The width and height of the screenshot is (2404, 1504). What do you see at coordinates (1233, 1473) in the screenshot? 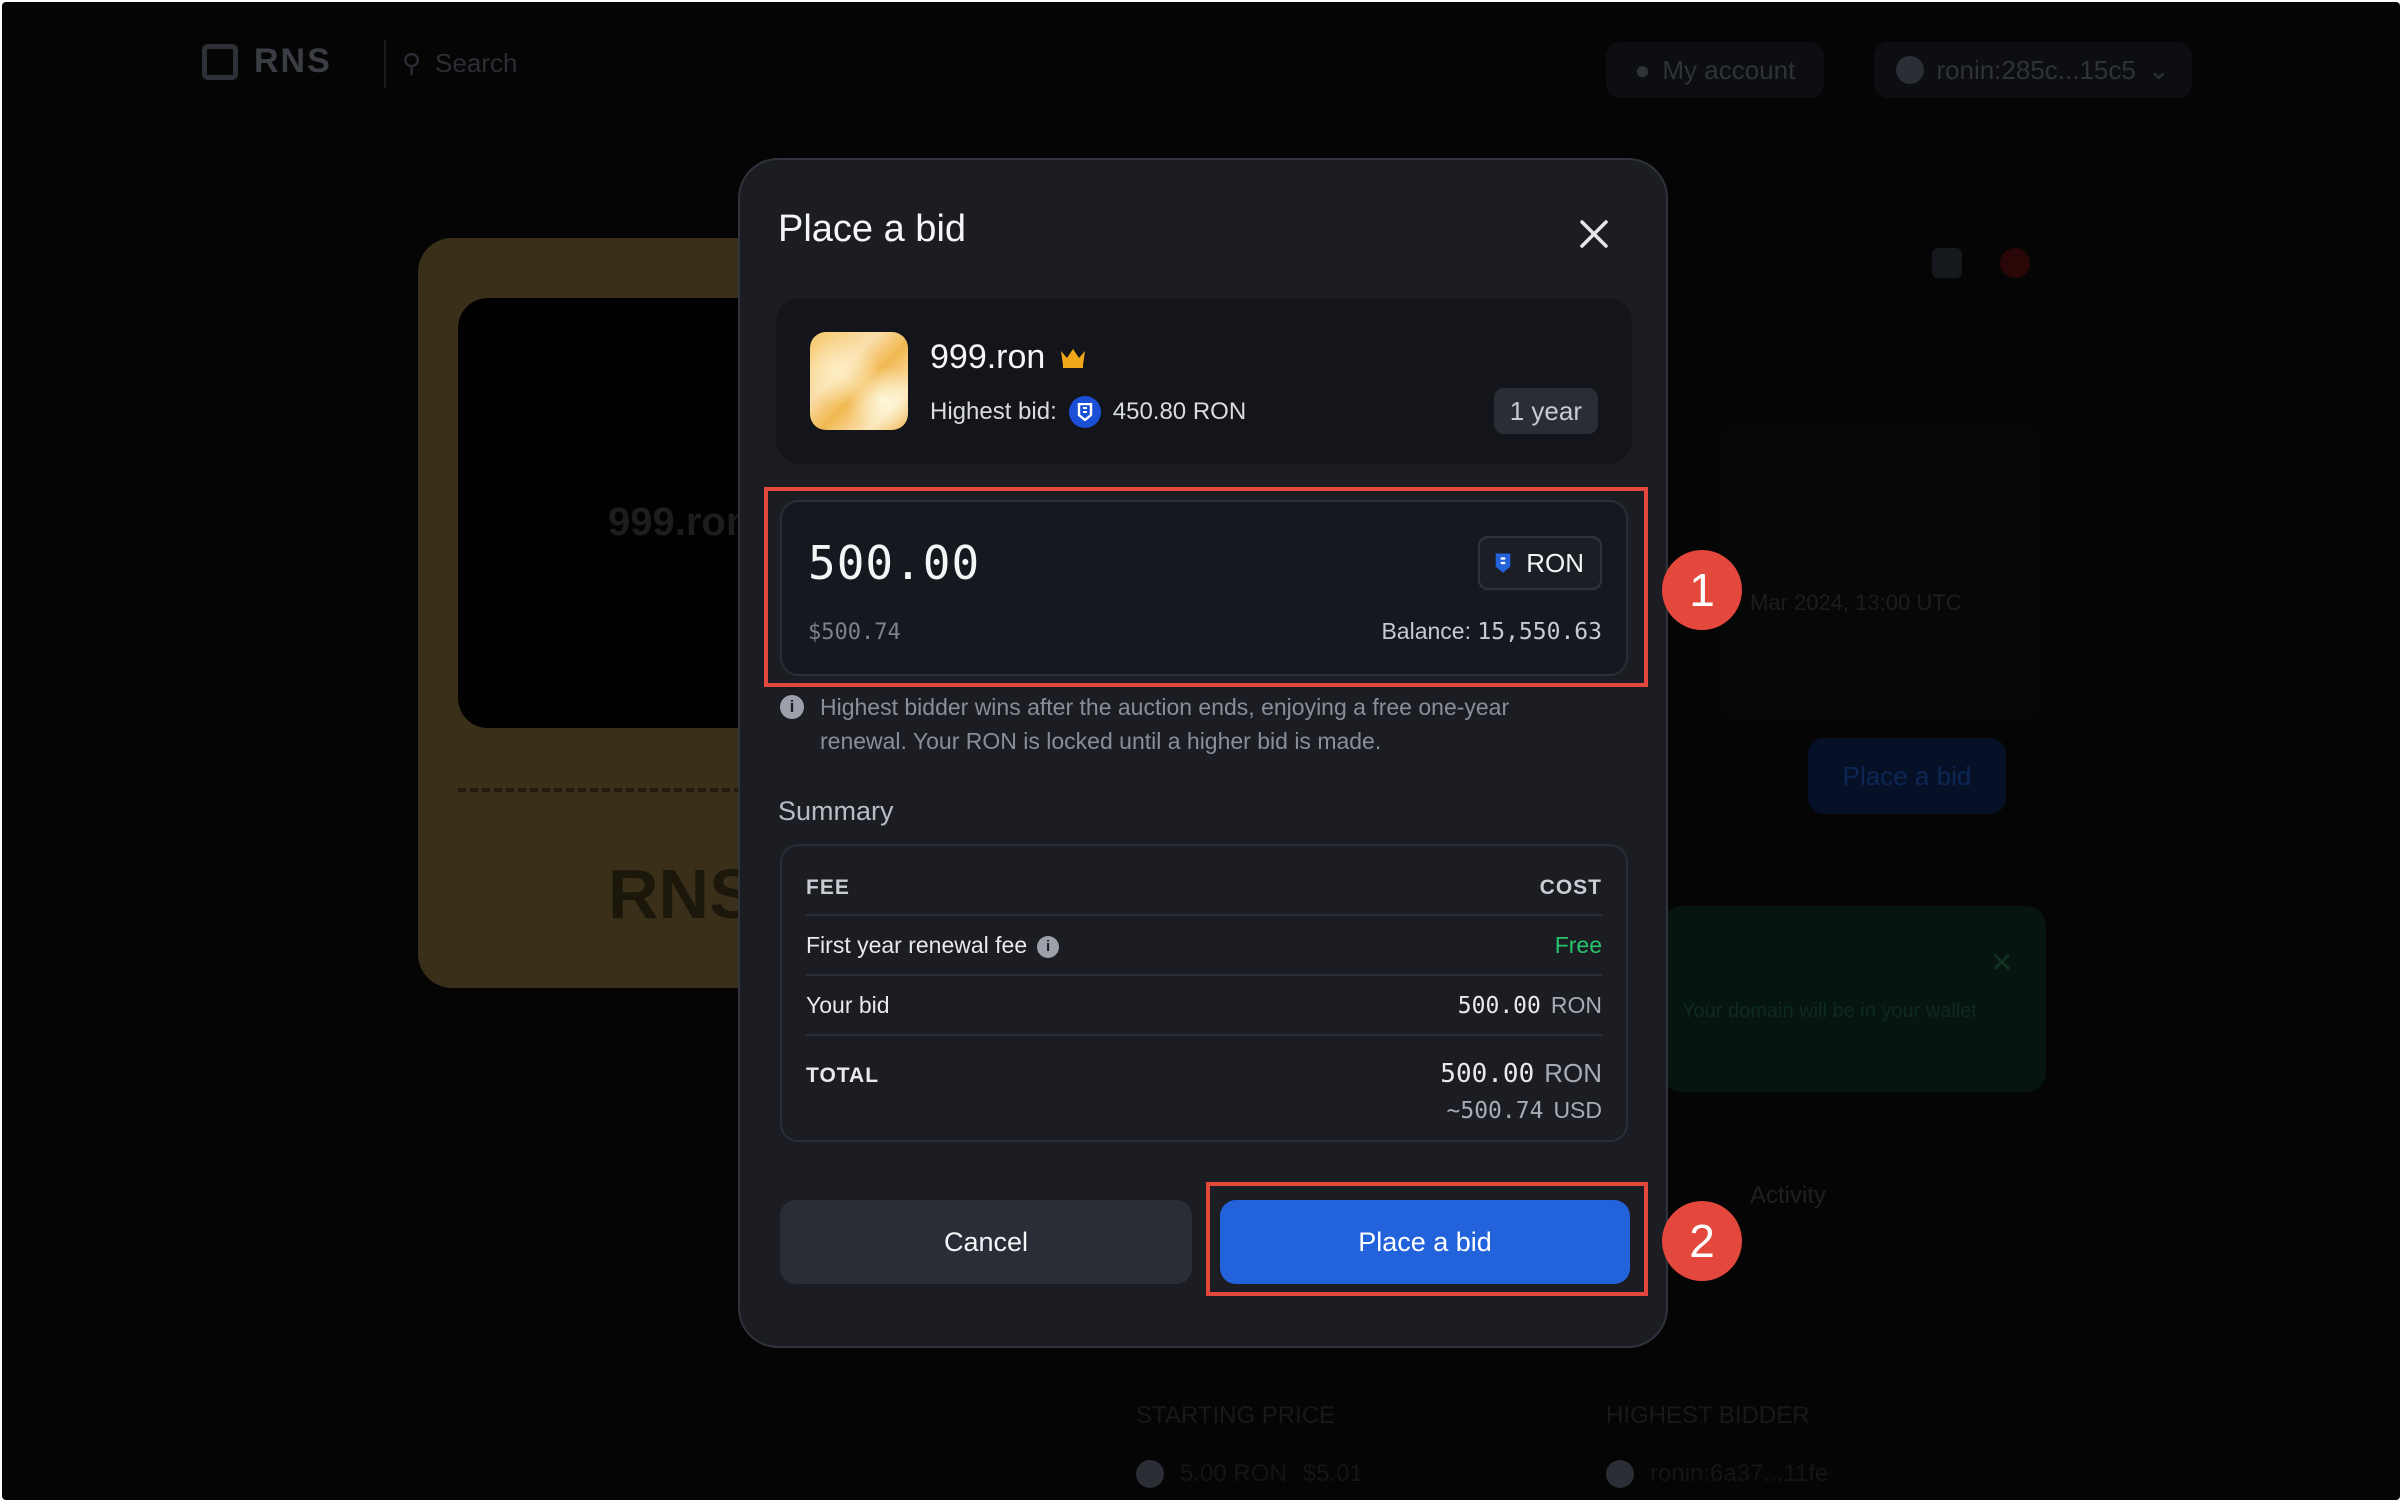
I see `starting-price-amount: 5.00 RON` at bounding box center [1233, 1473].